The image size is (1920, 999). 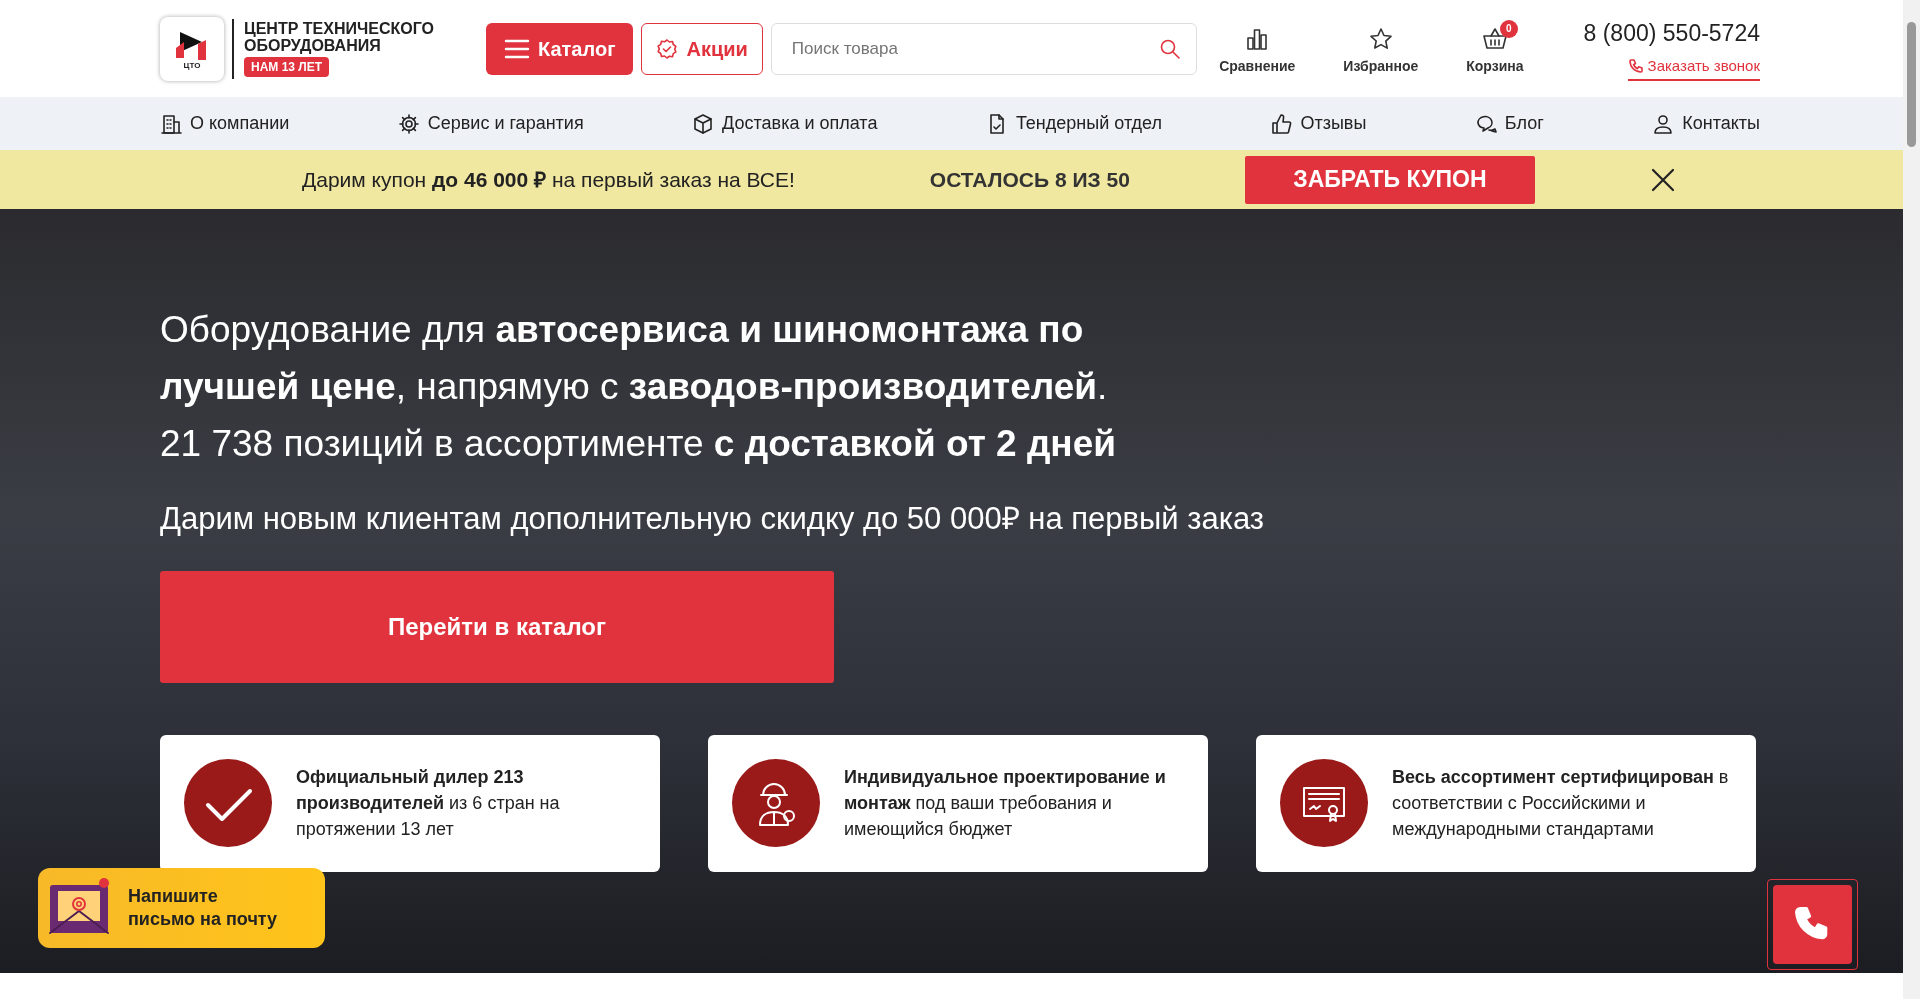 What do you see at coordinates (490, 123) in the screenshot?
I see `nav-link: Сервис и гарантия` at bounding box center [490, 123].